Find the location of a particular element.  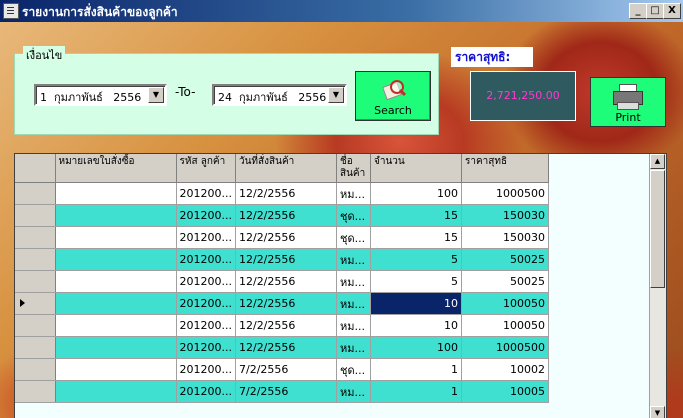

print-button: Print is located at coordinates (628, 102).